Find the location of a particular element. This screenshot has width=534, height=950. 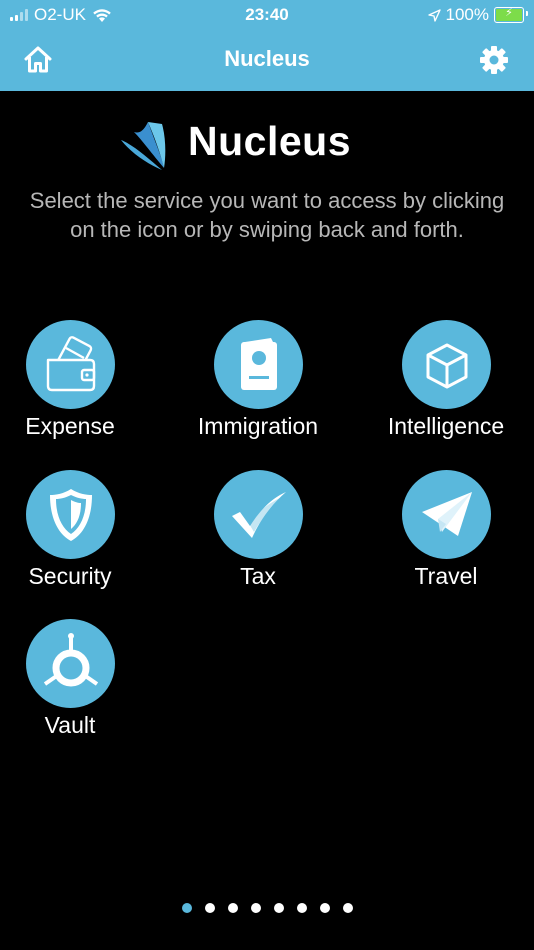

service-label: Vault is located at coordinates (70, 725).